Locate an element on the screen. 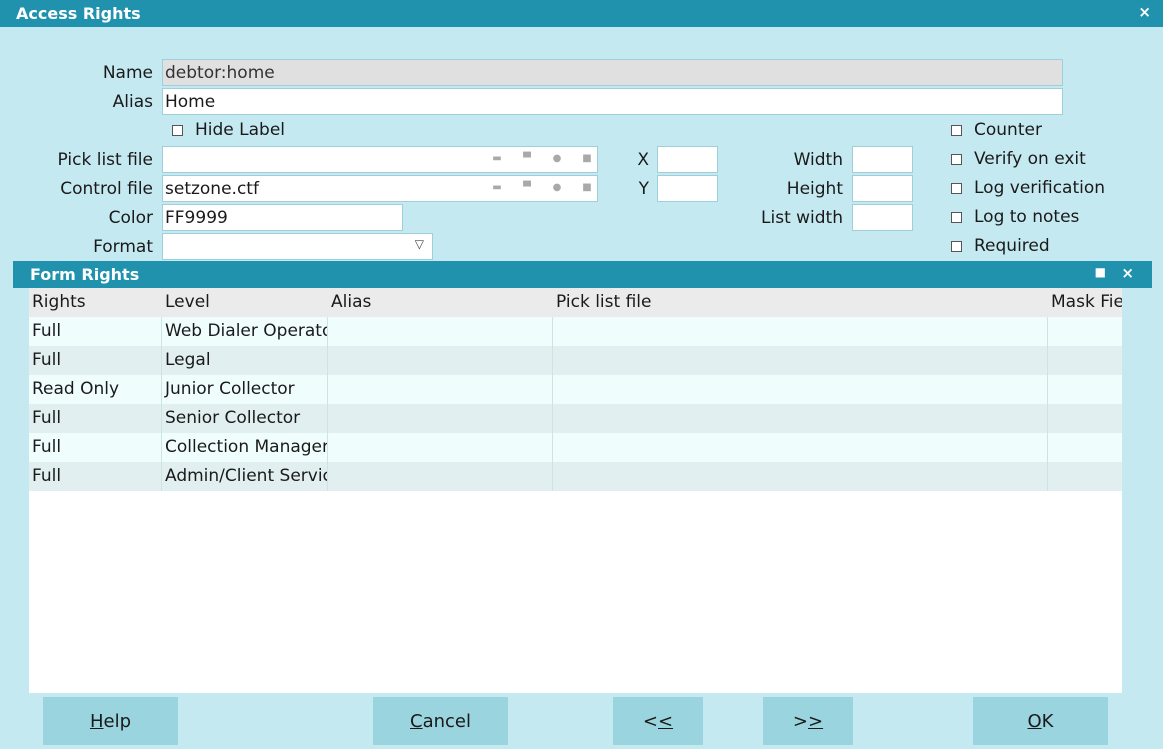  chevron-down-icon: ▽ is located at coordinates (419, 244).